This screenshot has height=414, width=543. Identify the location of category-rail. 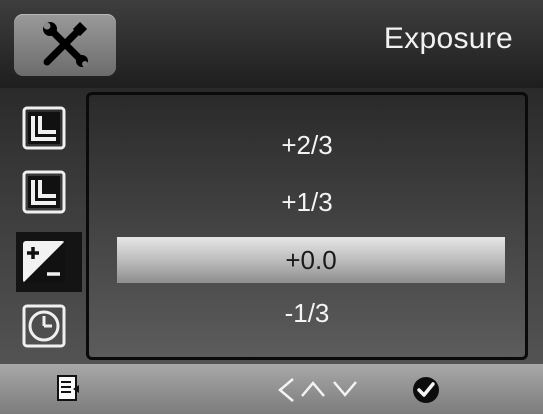
(42, 225).